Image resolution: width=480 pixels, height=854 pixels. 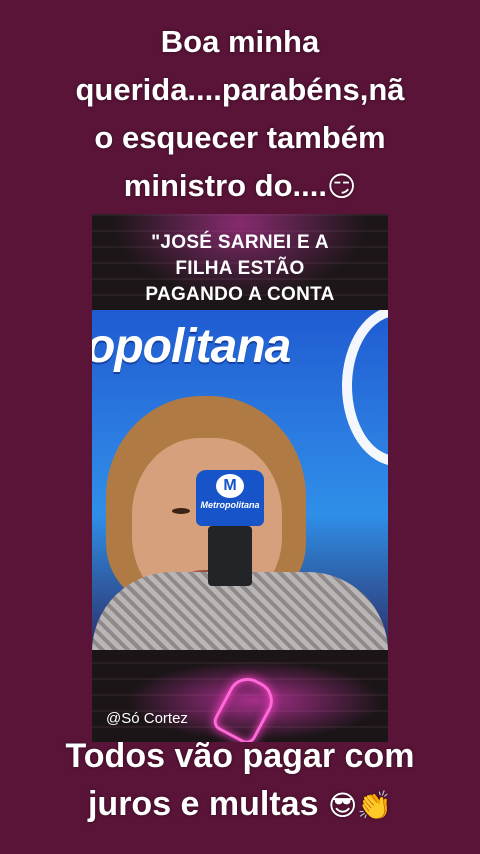 I want to click on video-quote-line-3: PAGANDO A CONTA, so click(x=240, y=294).